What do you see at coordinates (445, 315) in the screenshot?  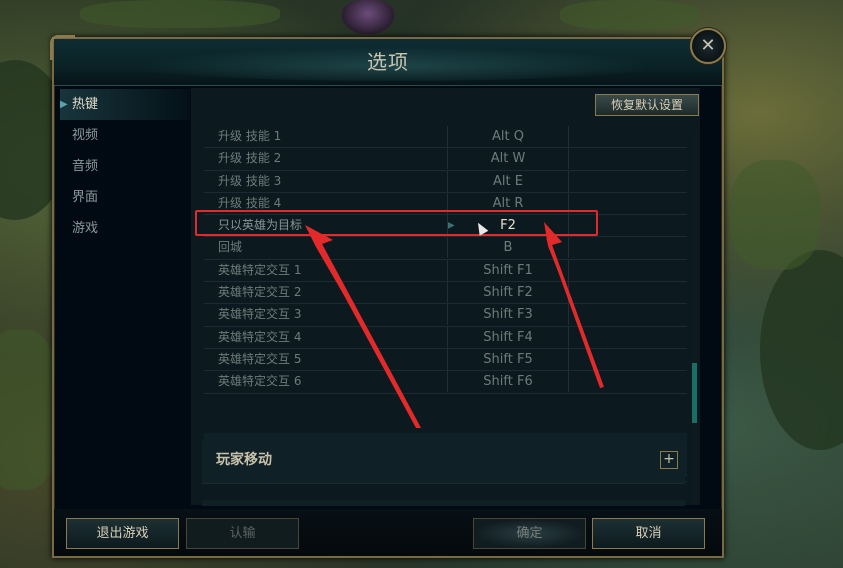 I see `hotkey-row: 英雄特定交互 3 Shift F3` at bounding box center [445, 315].